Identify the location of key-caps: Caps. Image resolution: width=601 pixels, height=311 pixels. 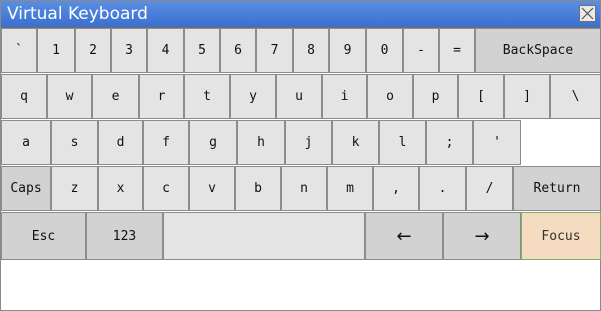
(26, 188).